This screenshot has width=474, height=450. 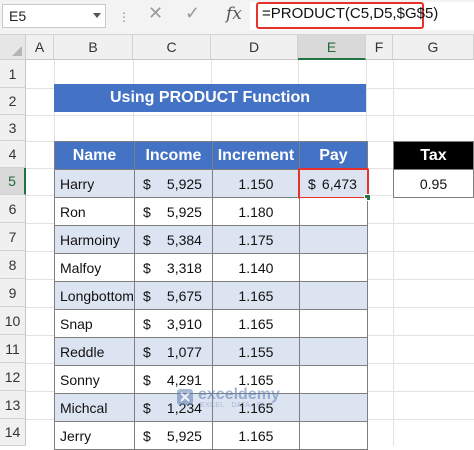 What do you see at coordinates (94, 267) in the screenshot?
I see `cell-name: Malfoy` at bounding box center [94, 267].